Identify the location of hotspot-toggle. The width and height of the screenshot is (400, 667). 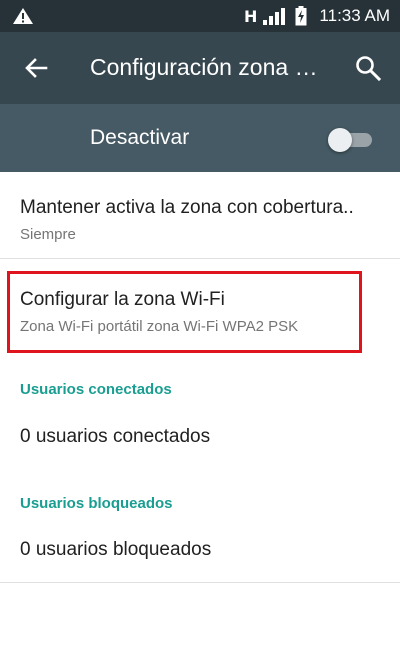
(350, 140).